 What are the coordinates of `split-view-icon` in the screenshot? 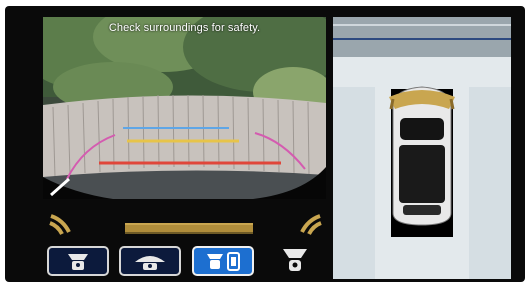 It's located at (223, 261).